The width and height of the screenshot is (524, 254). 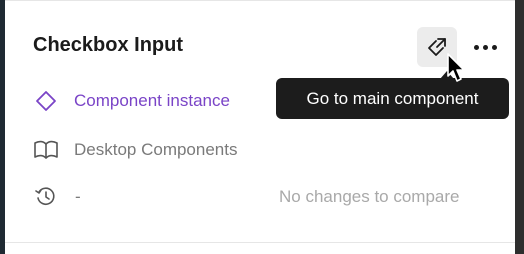 I want to click on more-options-button, so click(x=485, y=47).